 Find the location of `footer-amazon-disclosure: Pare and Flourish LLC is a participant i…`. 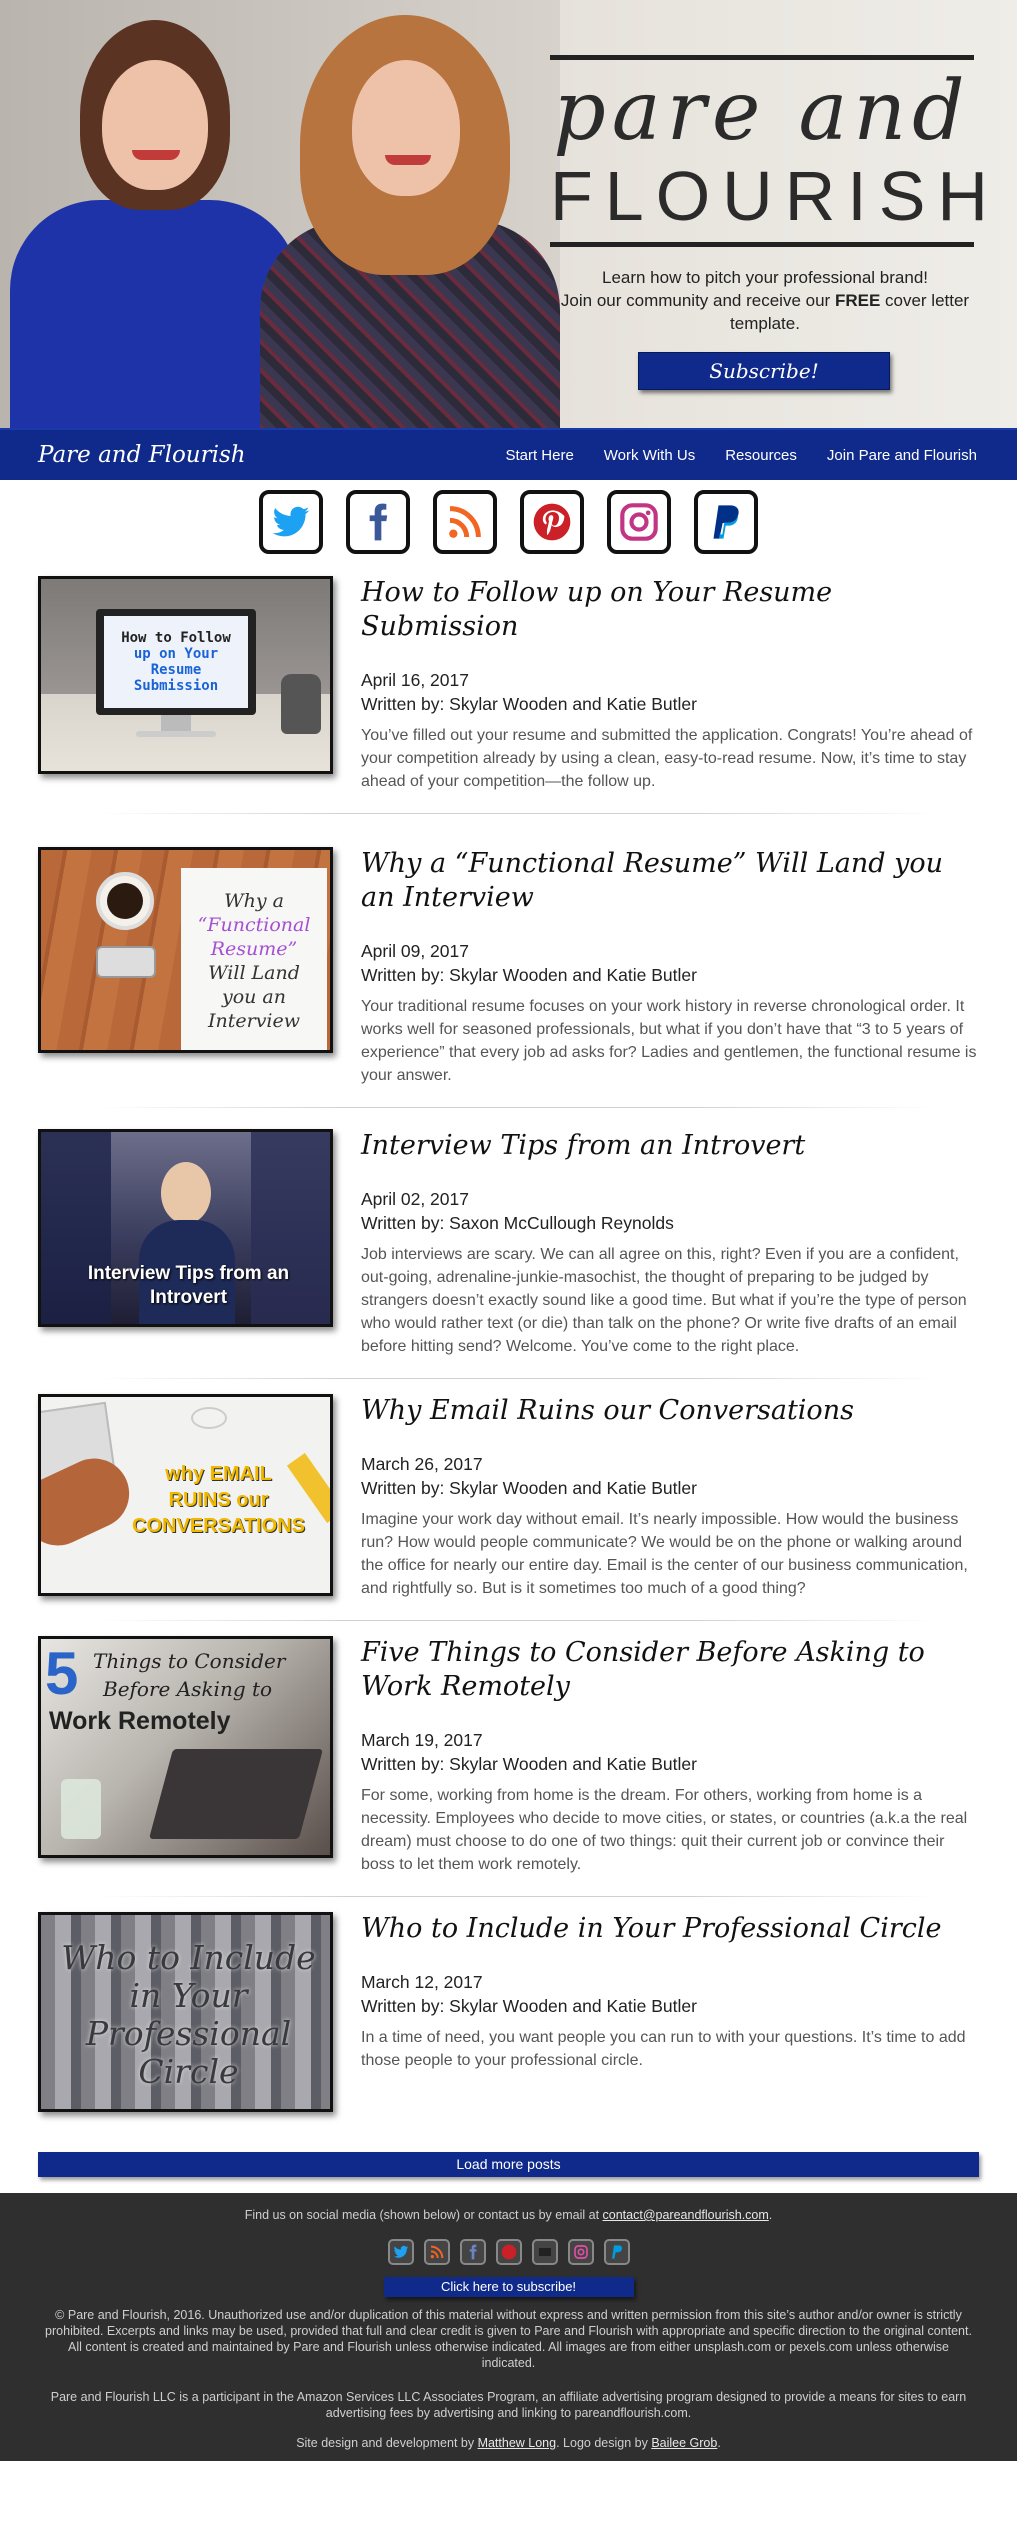

footer-amazon-disclosure: Pare and Flourish LLC is a participant i… is located at coordinates (508, 2405).